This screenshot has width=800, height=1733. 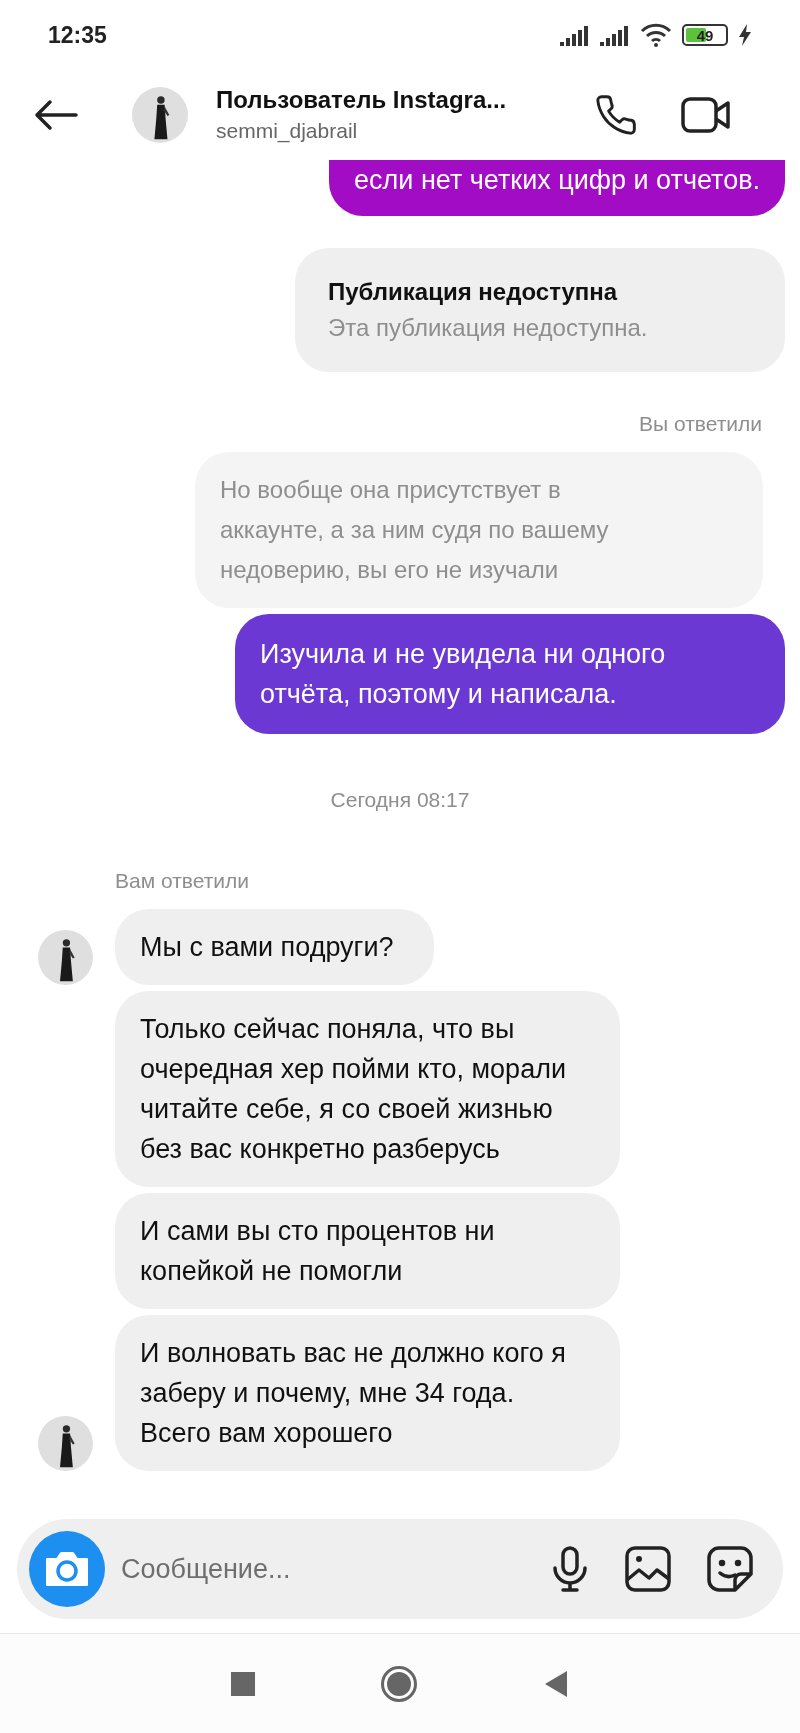 I want to click on username: semmi_djabrail, so click(x=287, y=131).